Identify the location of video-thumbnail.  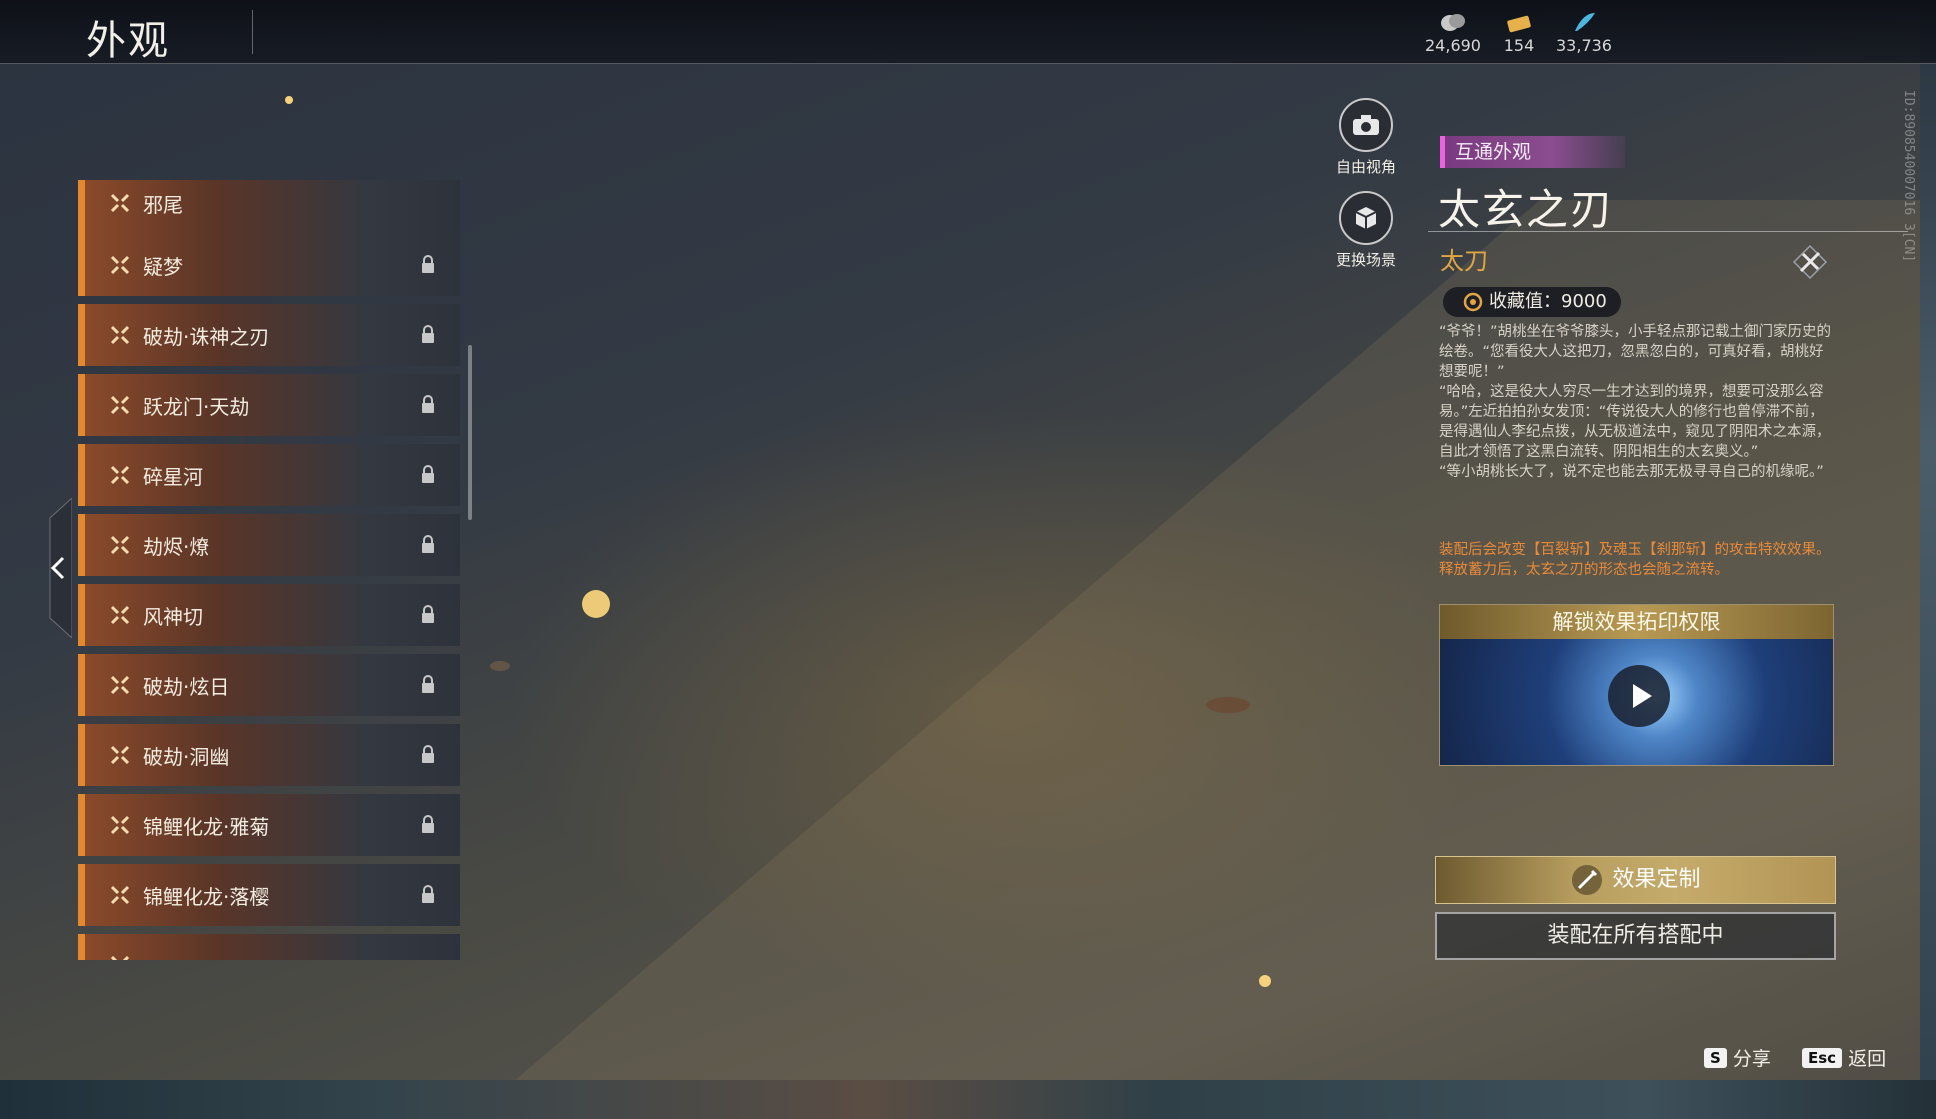
(1636, 702).